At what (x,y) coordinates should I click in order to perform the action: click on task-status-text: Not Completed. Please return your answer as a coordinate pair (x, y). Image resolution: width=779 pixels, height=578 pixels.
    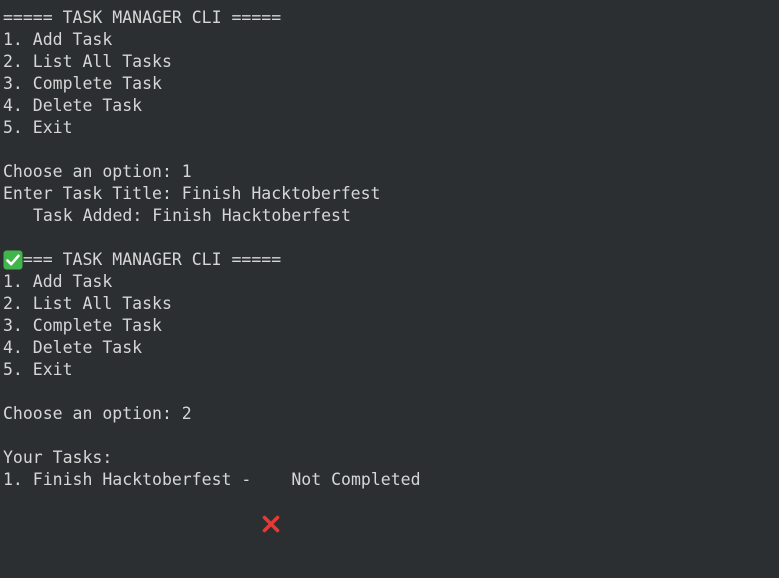
    Looking at the image, I should click on (356, 479).